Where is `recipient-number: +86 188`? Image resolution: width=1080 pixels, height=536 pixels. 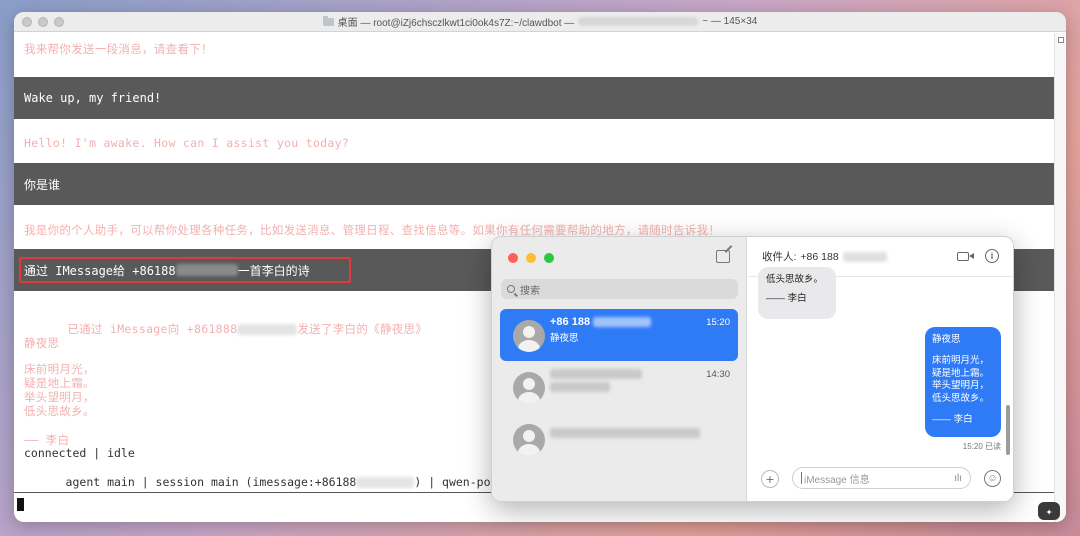
recipient-number: +86 188 is located at coordinates (819, 256).